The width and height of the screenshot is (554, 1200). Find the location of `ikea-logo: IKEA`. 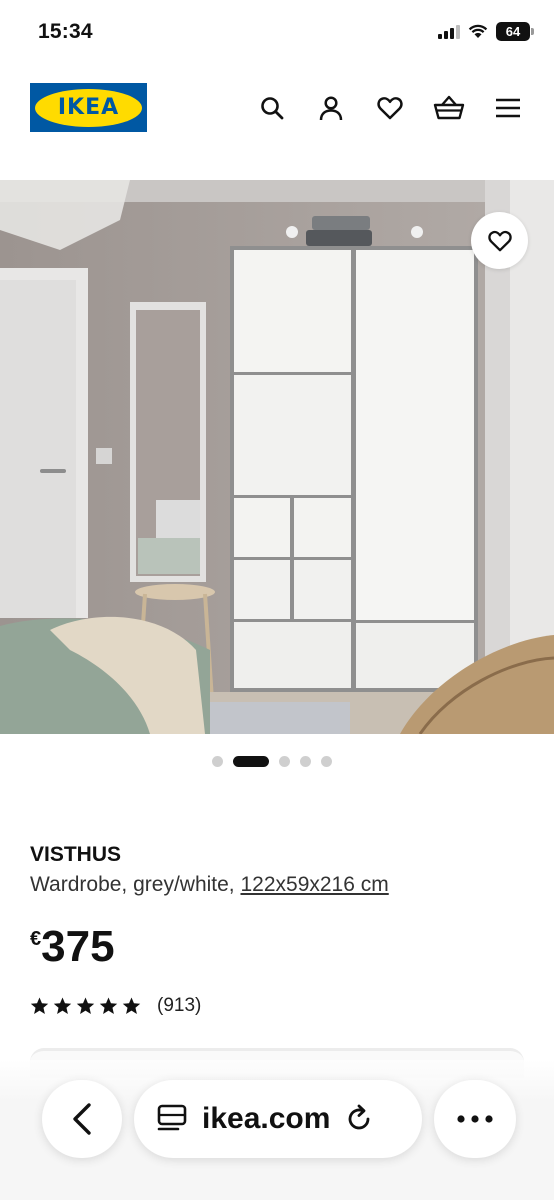

ikea-logo: IKEA is located at coordinates (88, 107).